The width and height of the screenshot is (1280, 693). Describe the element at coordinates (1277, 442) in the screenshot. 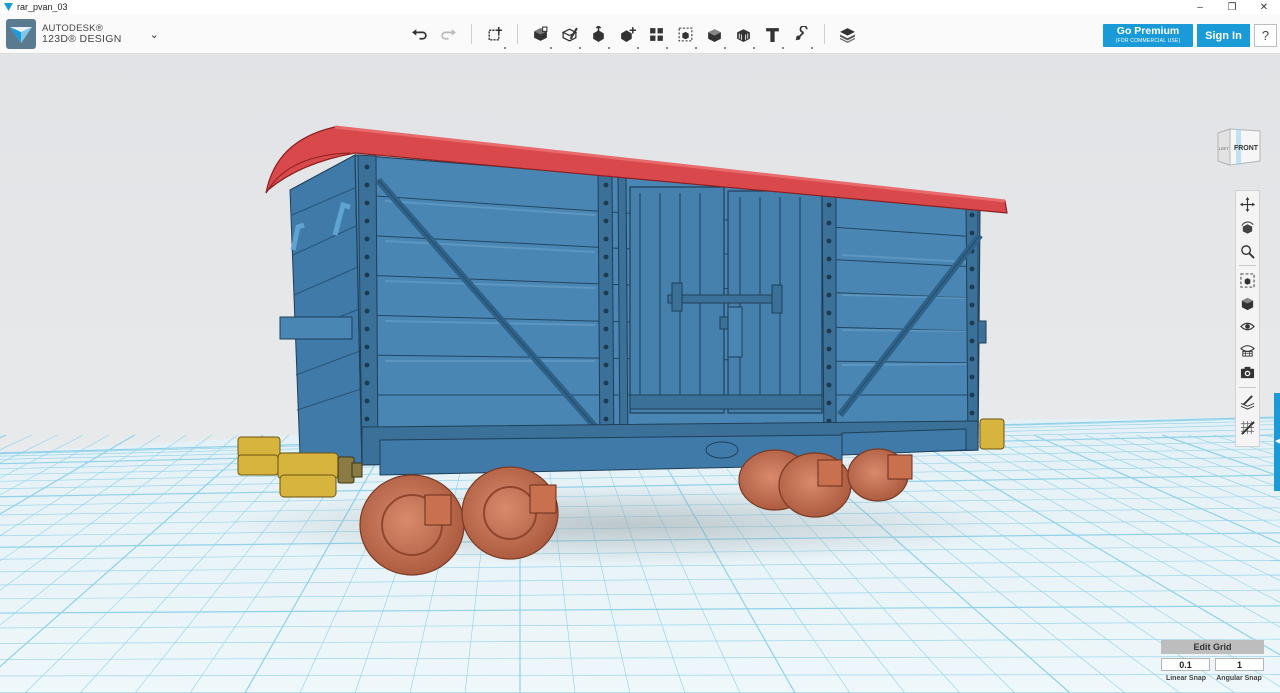

I see `side-panel-tab: ◀` at that location.